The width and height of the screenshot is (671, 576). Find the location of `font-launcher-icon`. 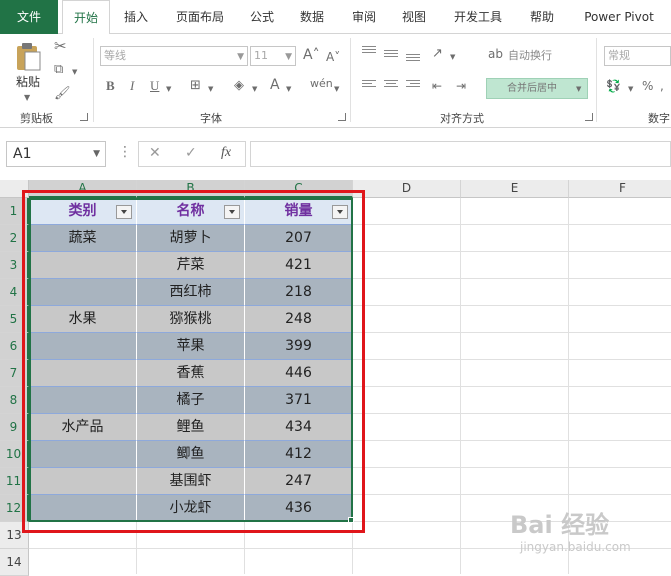

font-launcher-icon is located at coordinates (342, 117).